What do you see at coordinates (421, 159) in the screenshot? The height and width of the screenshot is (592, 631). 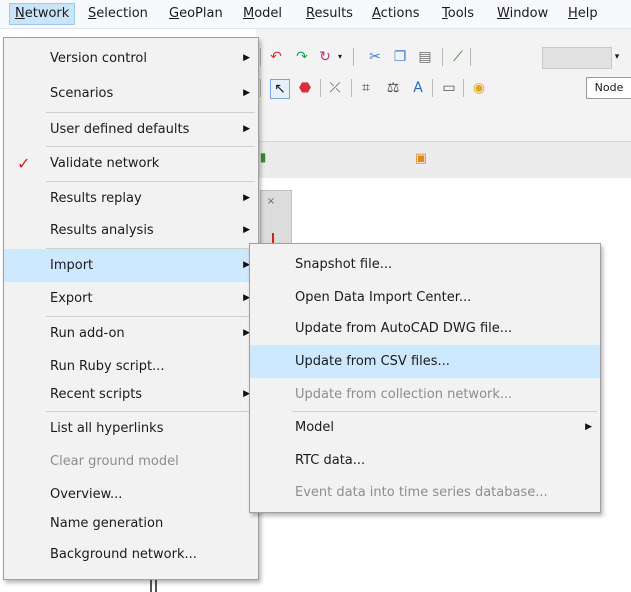 I see `panel-tab-icon: ▣` at bounding box center [421, 159].